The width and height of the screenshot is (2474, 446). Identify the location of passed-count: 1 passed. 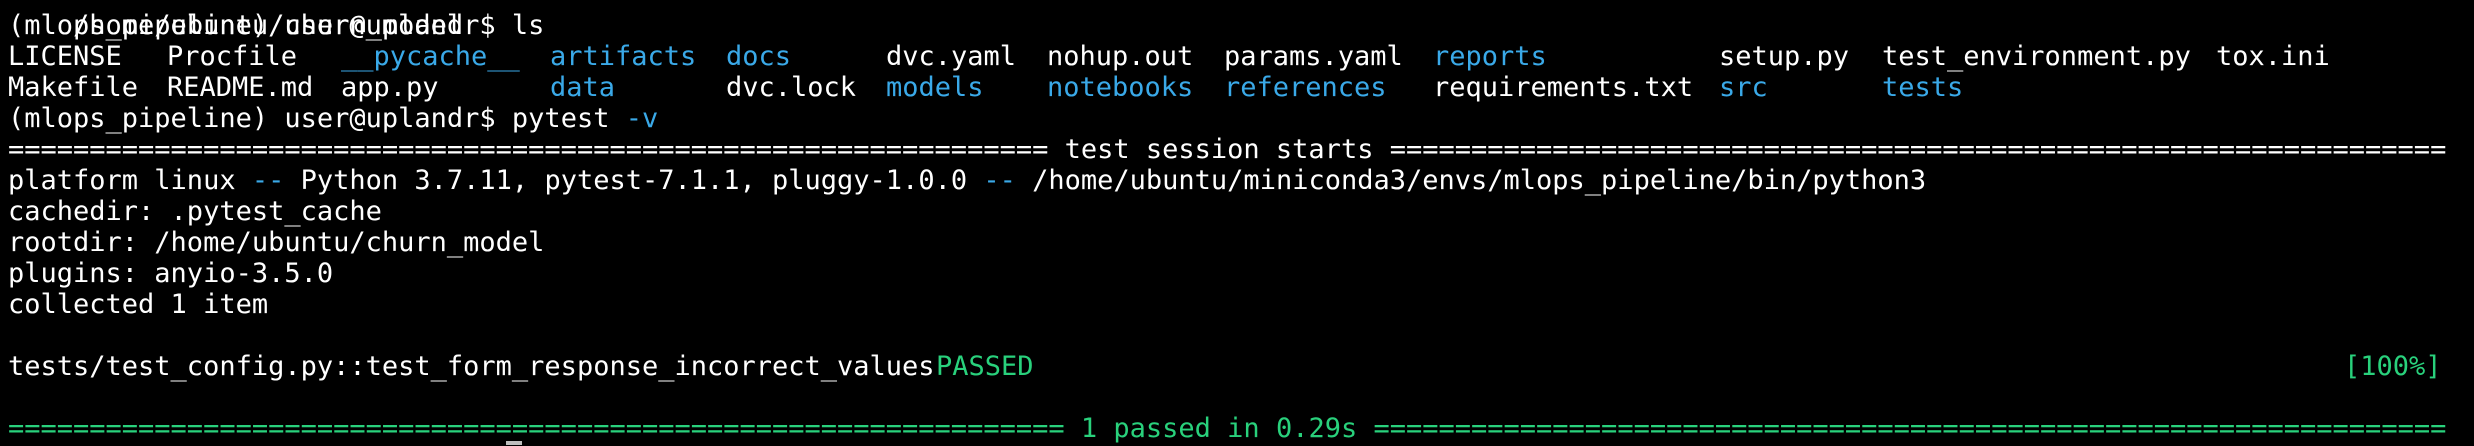
(1145, 428).